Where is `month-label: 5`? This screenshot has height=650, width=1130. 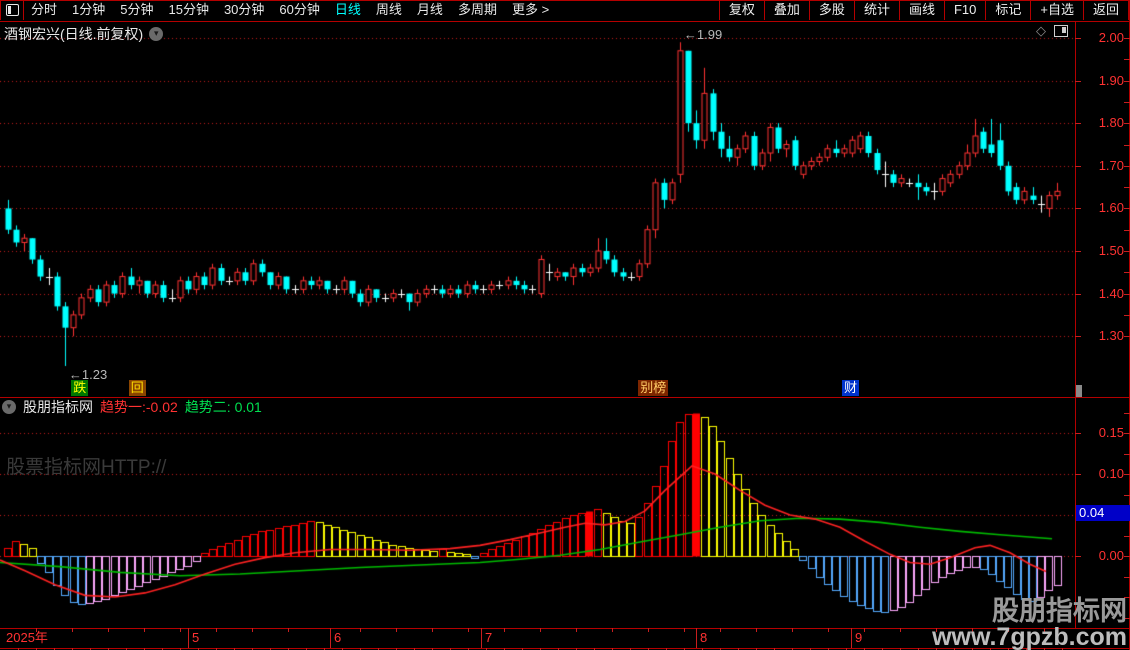 month-label: 5 is located at coordinates (196, 637).